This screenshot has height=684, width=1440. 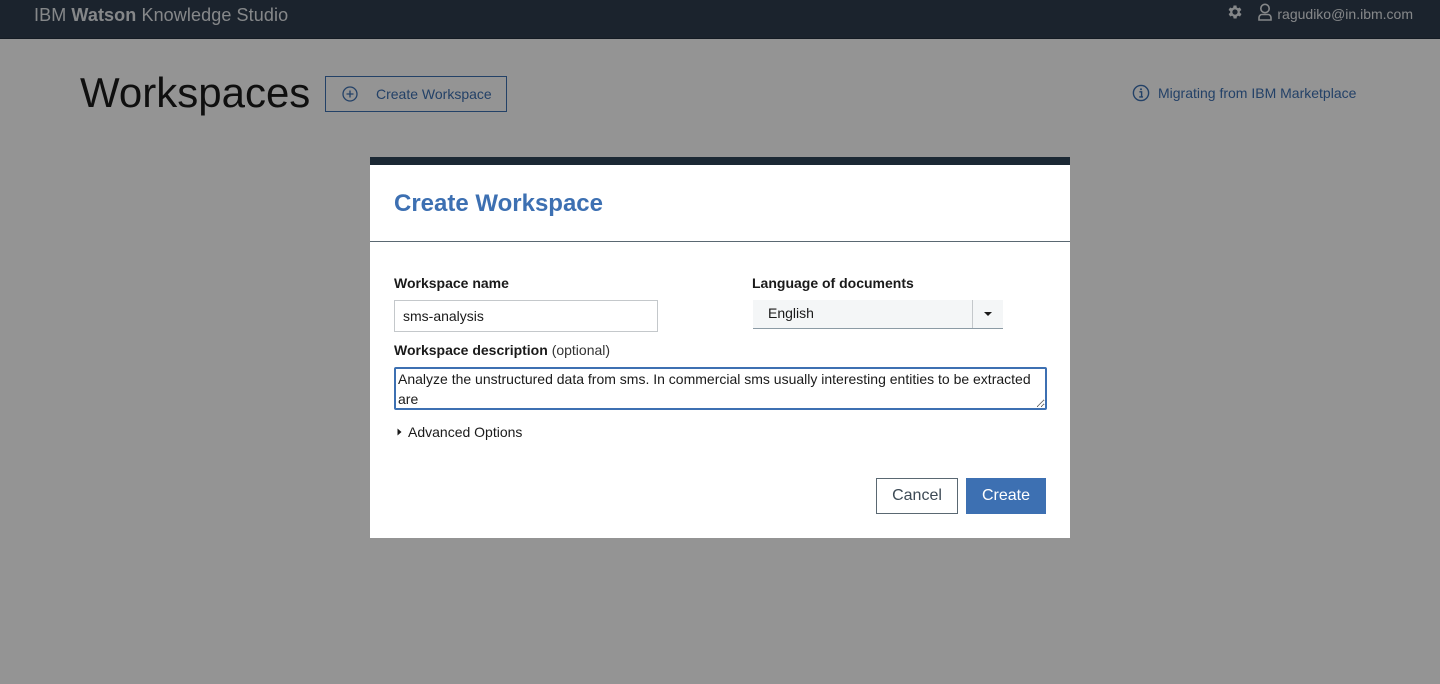 I want to click on modal-title: Create Workspace, so click(x=498, y=203).